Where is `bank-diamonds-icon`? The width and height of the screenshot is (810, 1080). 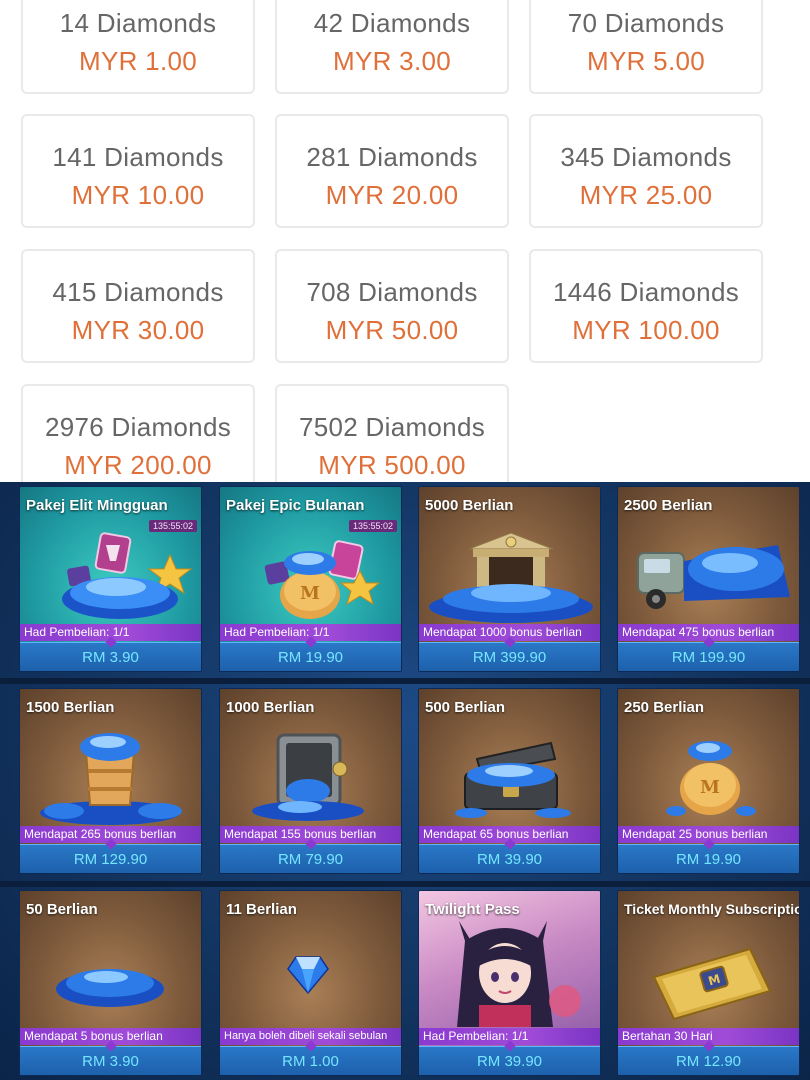 bank-diamonds-icon is located at coordinates (509, 575).